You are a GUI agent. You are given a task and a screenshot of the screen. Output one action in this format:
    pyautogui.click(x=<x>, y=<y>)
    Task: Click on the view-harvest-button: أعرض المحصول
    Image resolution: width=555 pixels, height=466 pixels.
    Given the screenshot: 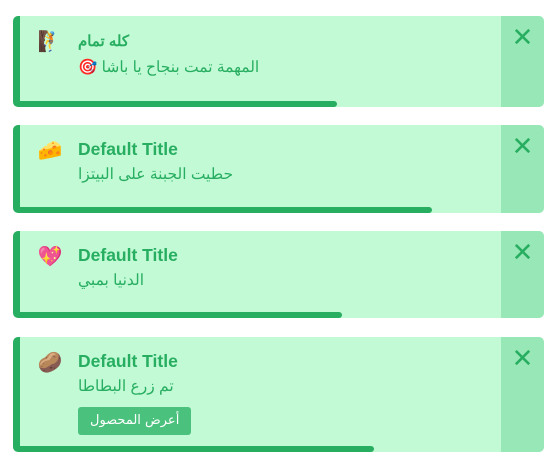 What is the action you would take?
    pyautogui.click(x=135, y=421)
    